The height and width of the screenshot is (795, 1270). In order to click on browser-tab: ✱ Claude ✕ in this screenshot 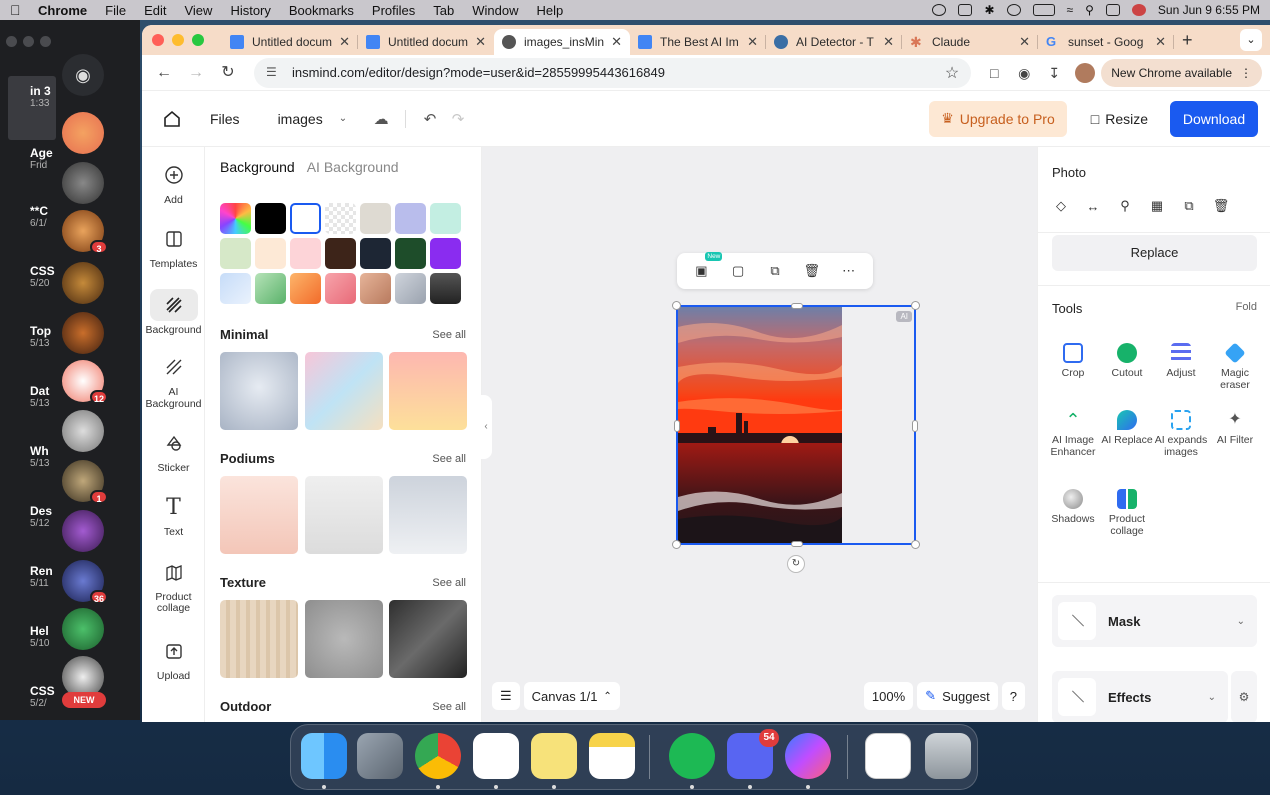, I will do `click(970, 42)`.